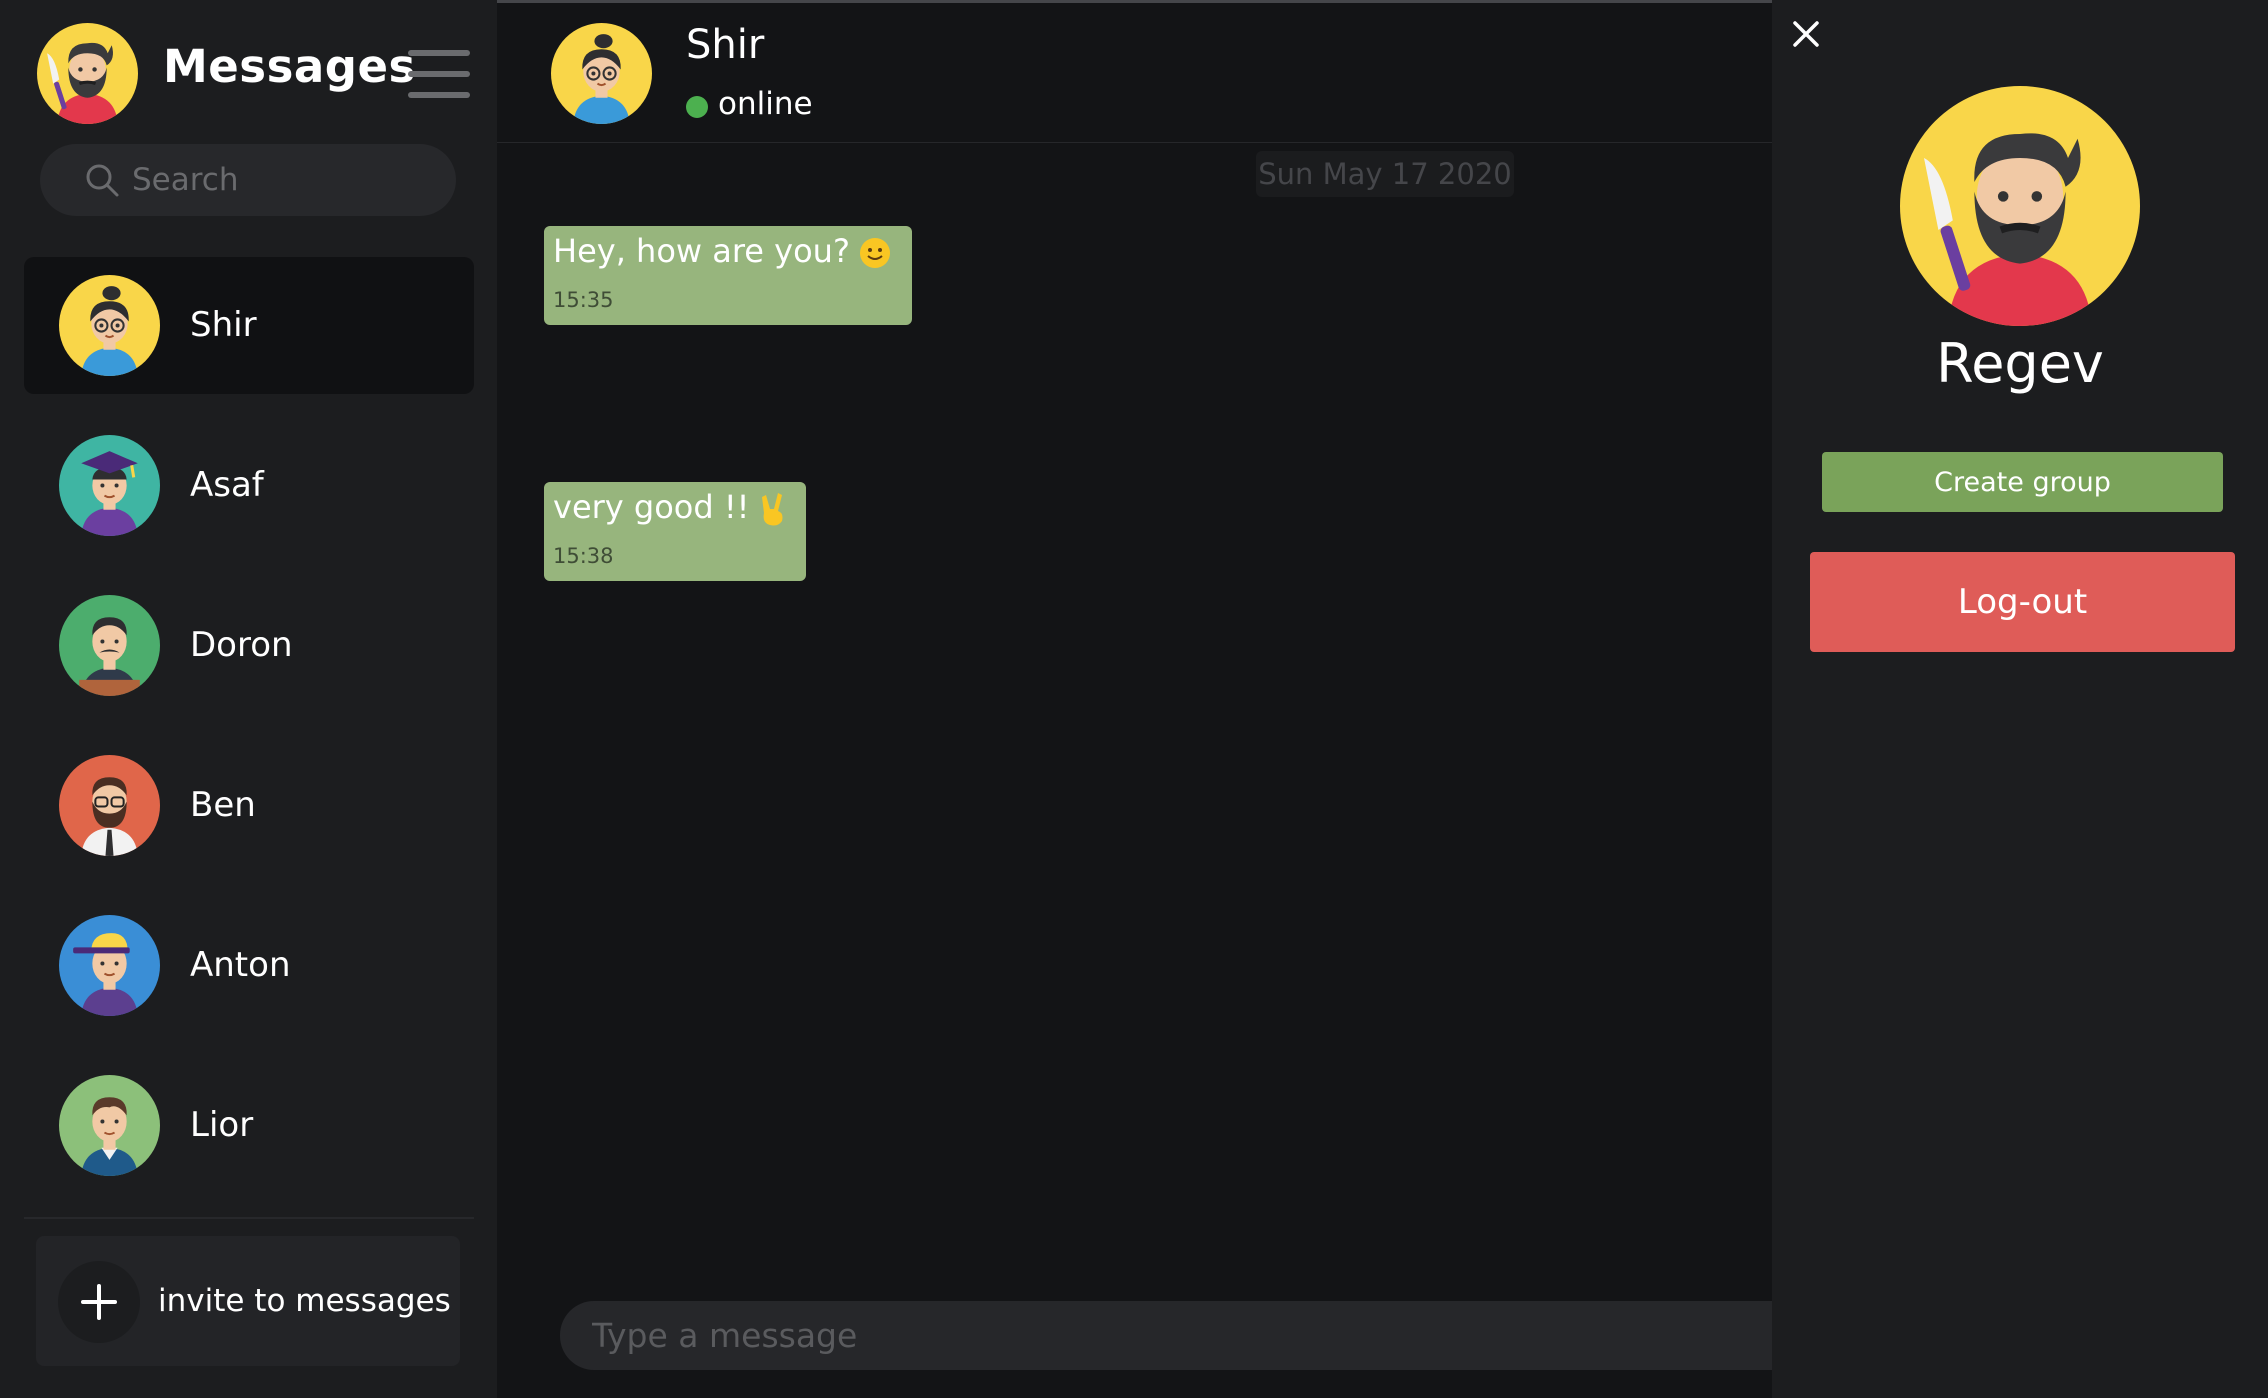  What do you see at coordinates (249, 1218) in the screenshot?
I see `sidebar-divider` at bounding box center [249, 1218].